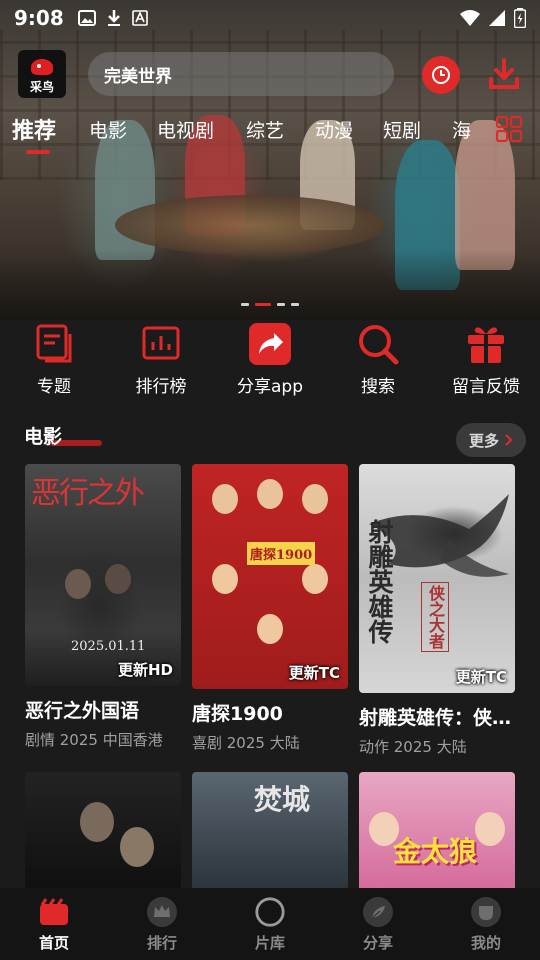  What do you see at coordinates (270, 440) in the screenshot?
I see `movie-section-header: 电影 更多` at bounding box center [270, 440].